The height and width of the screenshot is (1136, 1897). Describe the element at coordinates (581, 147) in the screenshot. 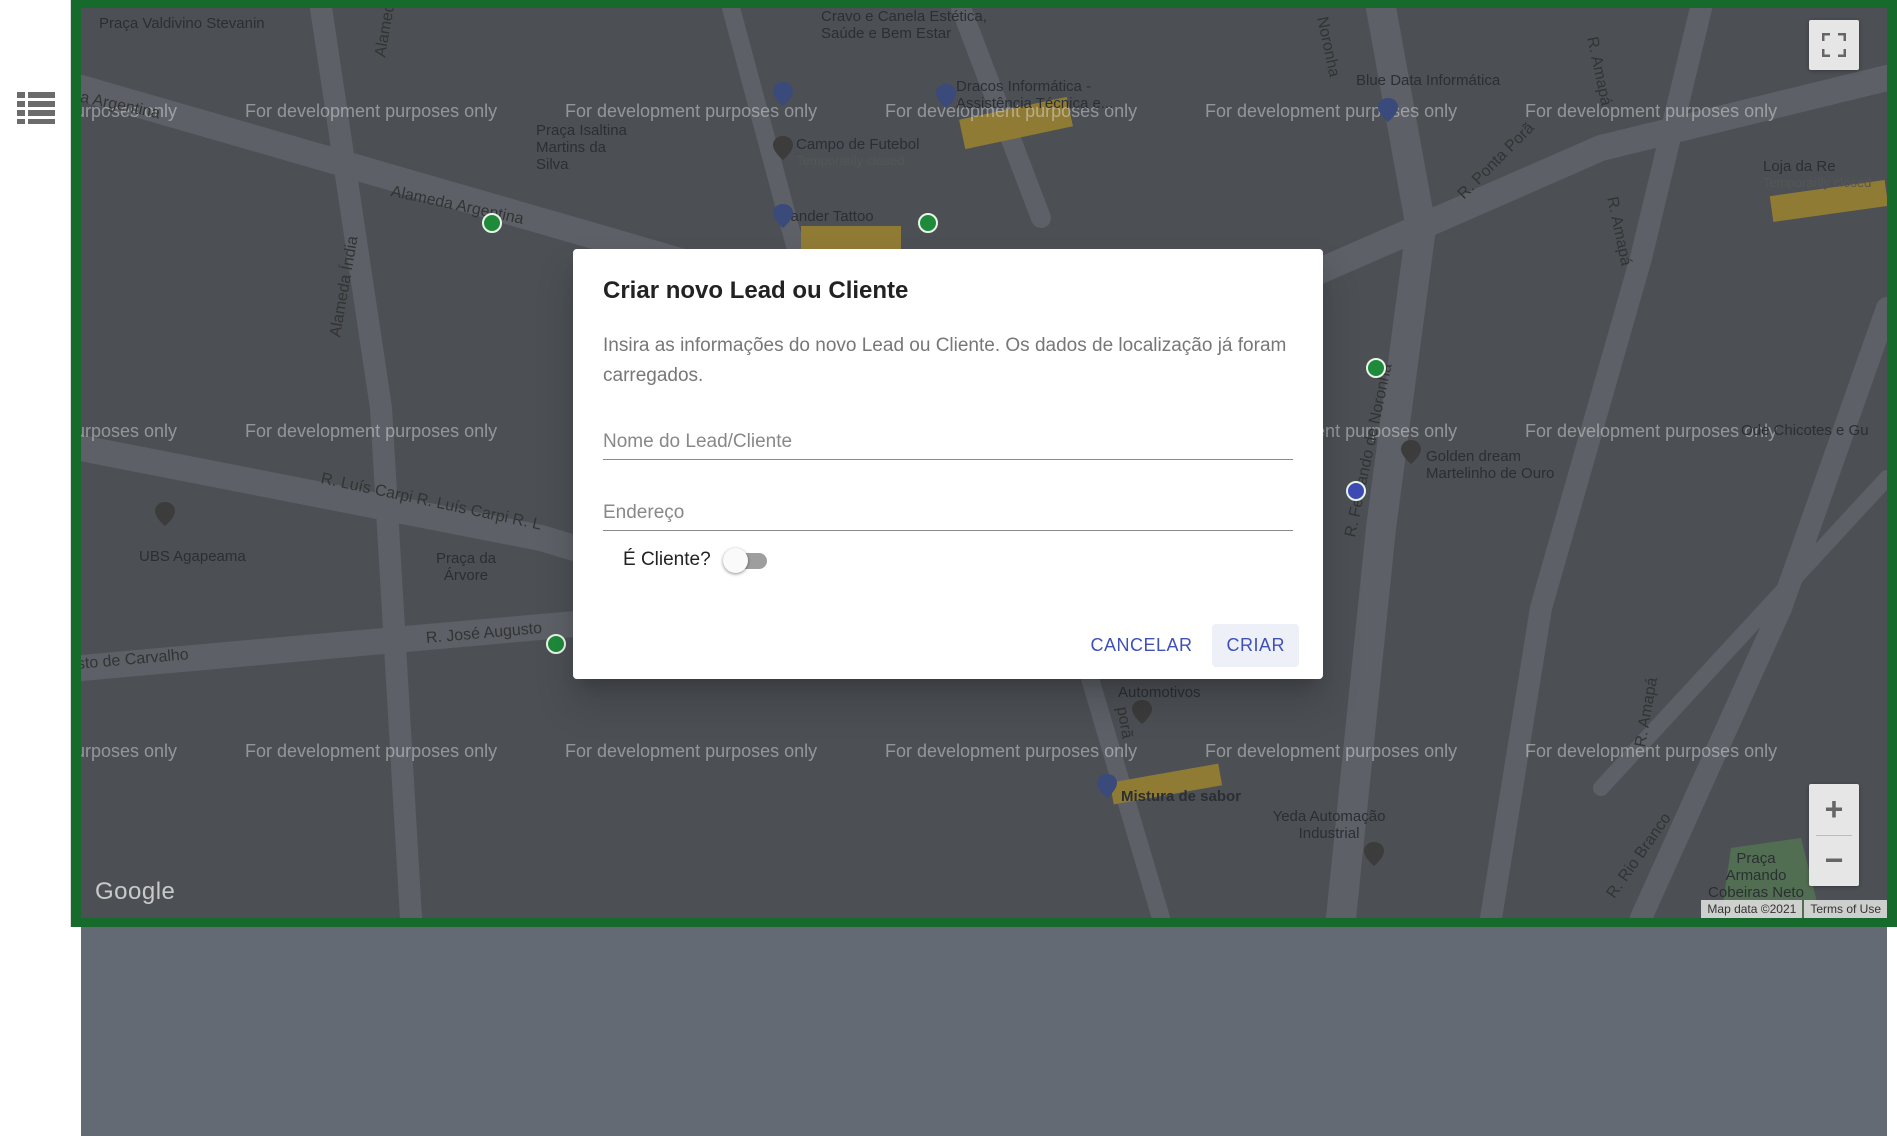

I see `map-label: Praça Isaltina Martins da Silva` at that location.